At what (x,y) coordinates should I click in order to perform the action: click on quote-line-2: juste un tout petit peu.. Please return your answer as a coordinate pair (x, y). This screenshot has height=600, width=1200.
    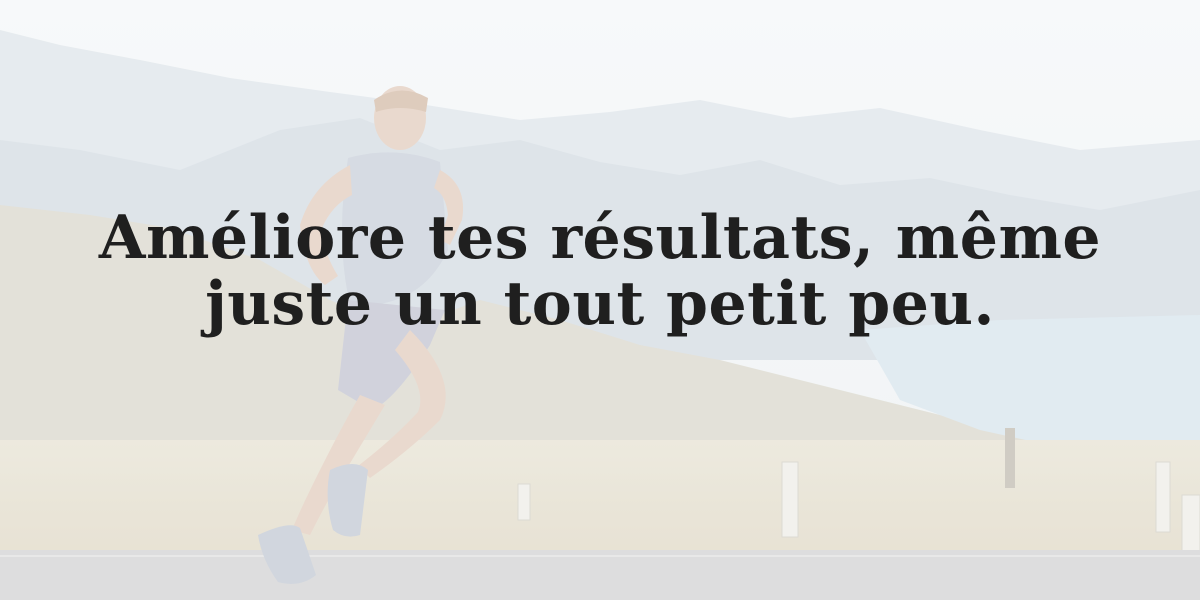
    Looking at the image, I should click on (600, 304).